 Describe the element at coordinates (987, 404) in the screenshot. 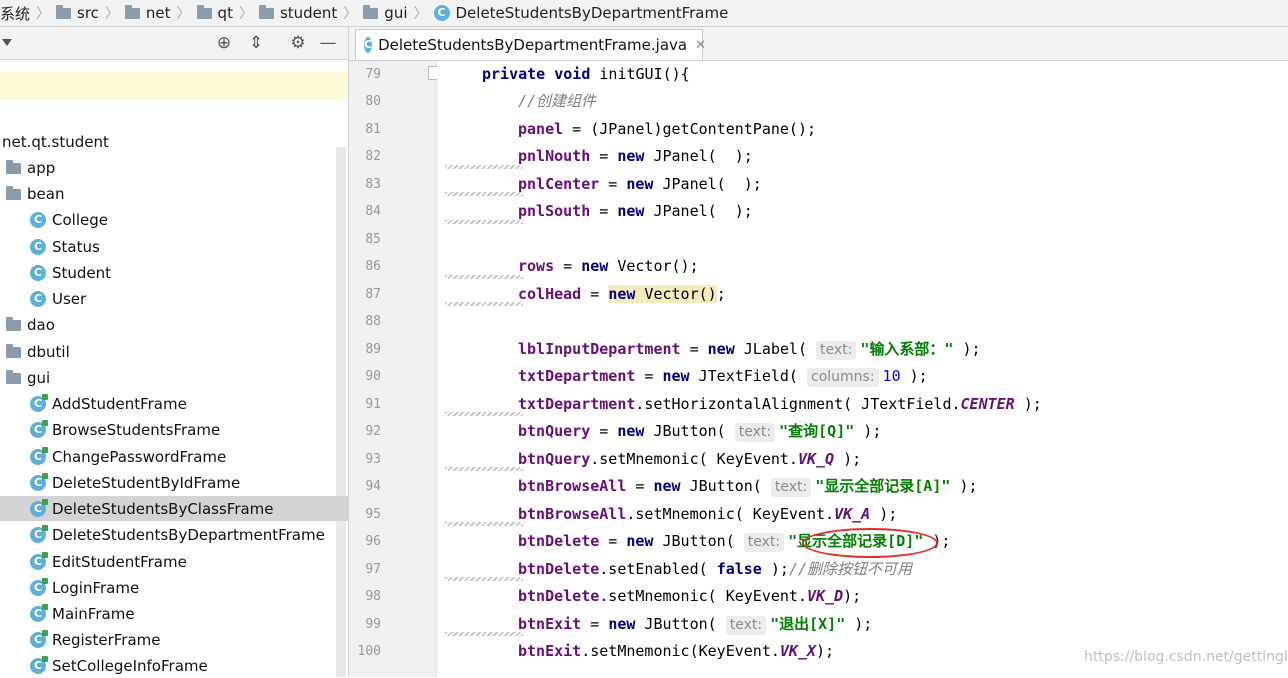

I see `constant: CENTER` at that location.